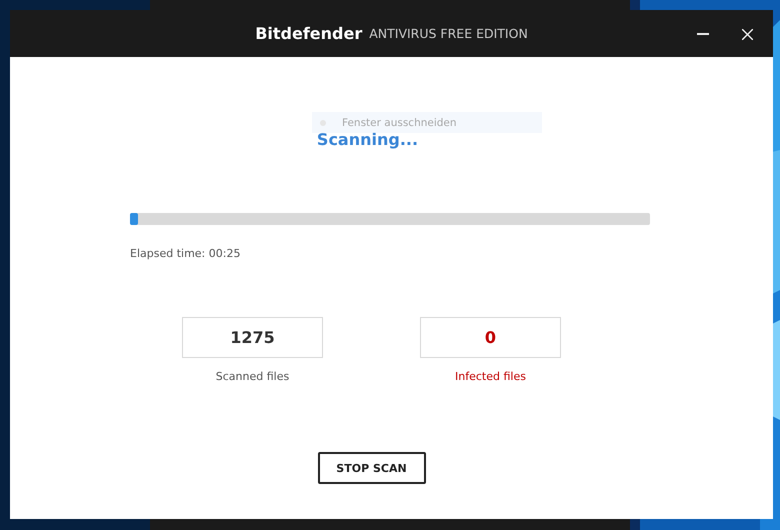 This screenshot has height=530, width=780. I want to click on window-title: ANTIVIRUS FREE EDITION, so click(448, 33).